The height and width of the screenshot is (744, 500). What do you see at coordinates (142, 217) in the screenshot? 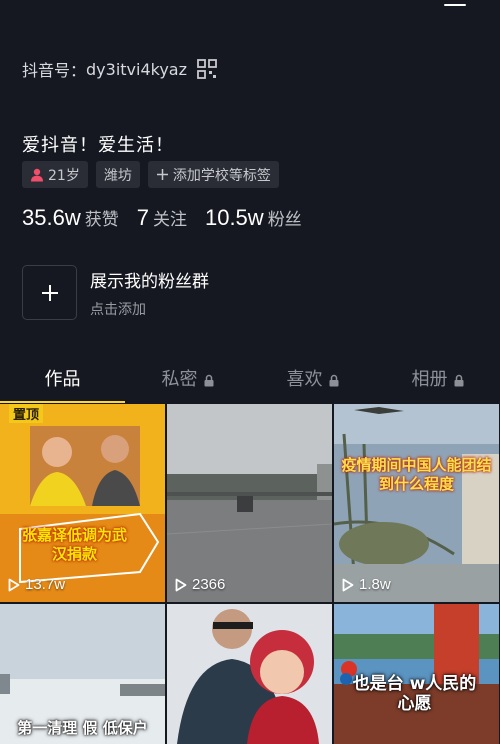
I see `following-count: 7` at bounding box center [142, 217].